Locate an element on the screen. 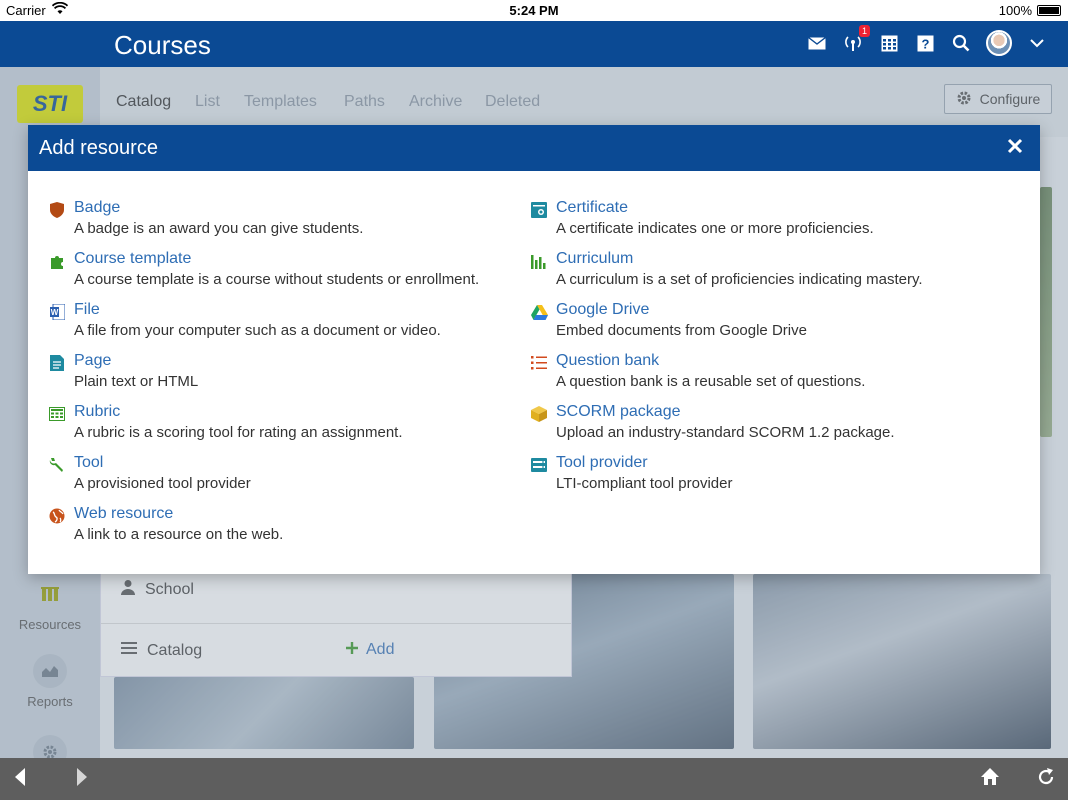  resource-tool: Tool A provisioned tool provider is located at coordinates (263, 477).